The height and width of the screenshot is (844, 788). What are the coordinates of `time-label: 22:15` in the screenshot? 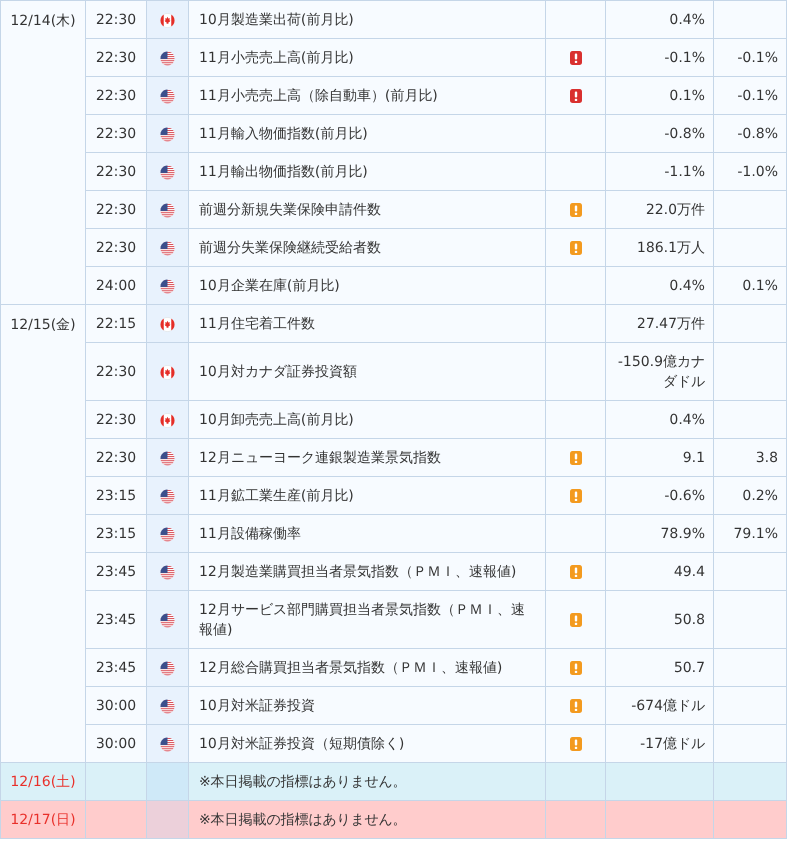 It's located at (116, 324).